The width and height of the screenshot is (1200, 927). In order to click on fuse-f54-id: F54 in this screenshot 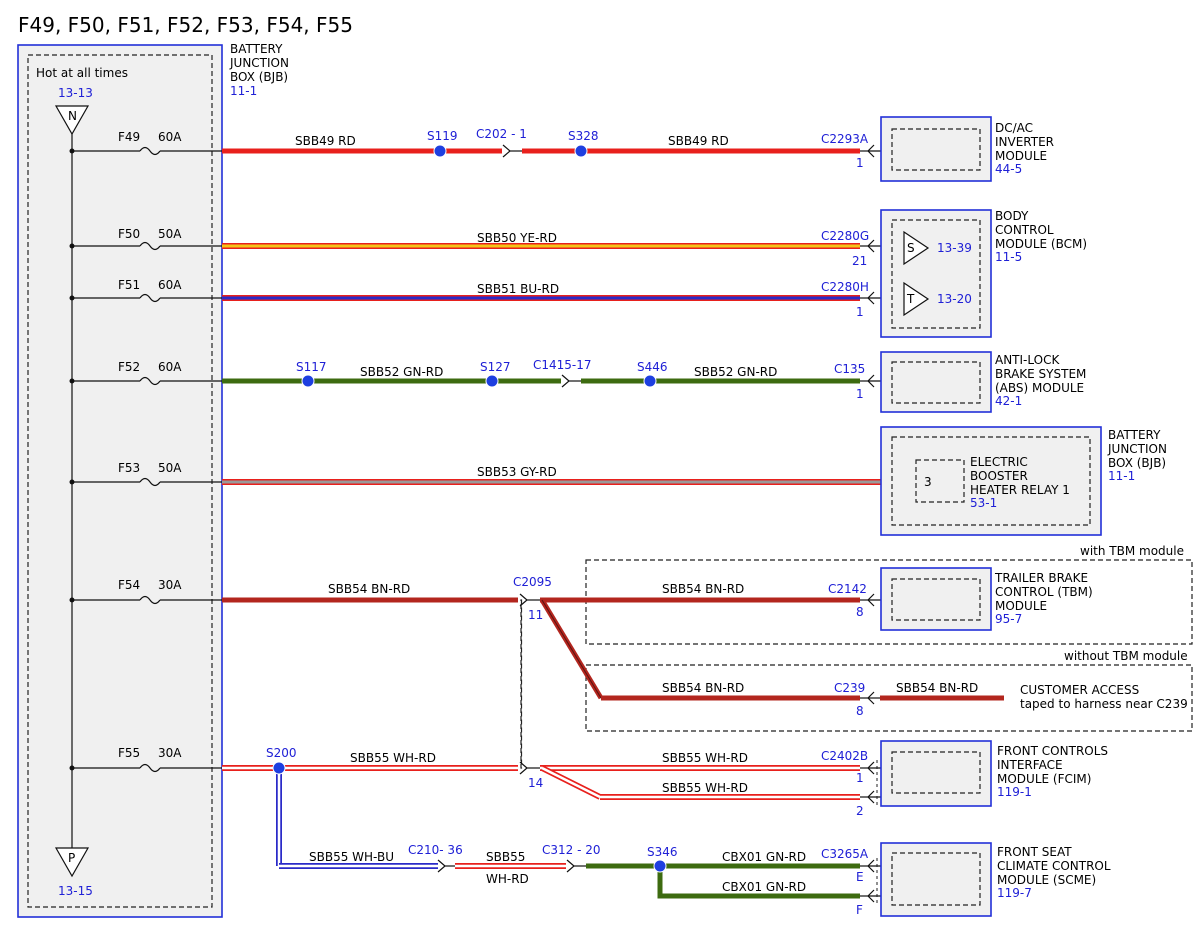, I will do `click(129, 585)`.